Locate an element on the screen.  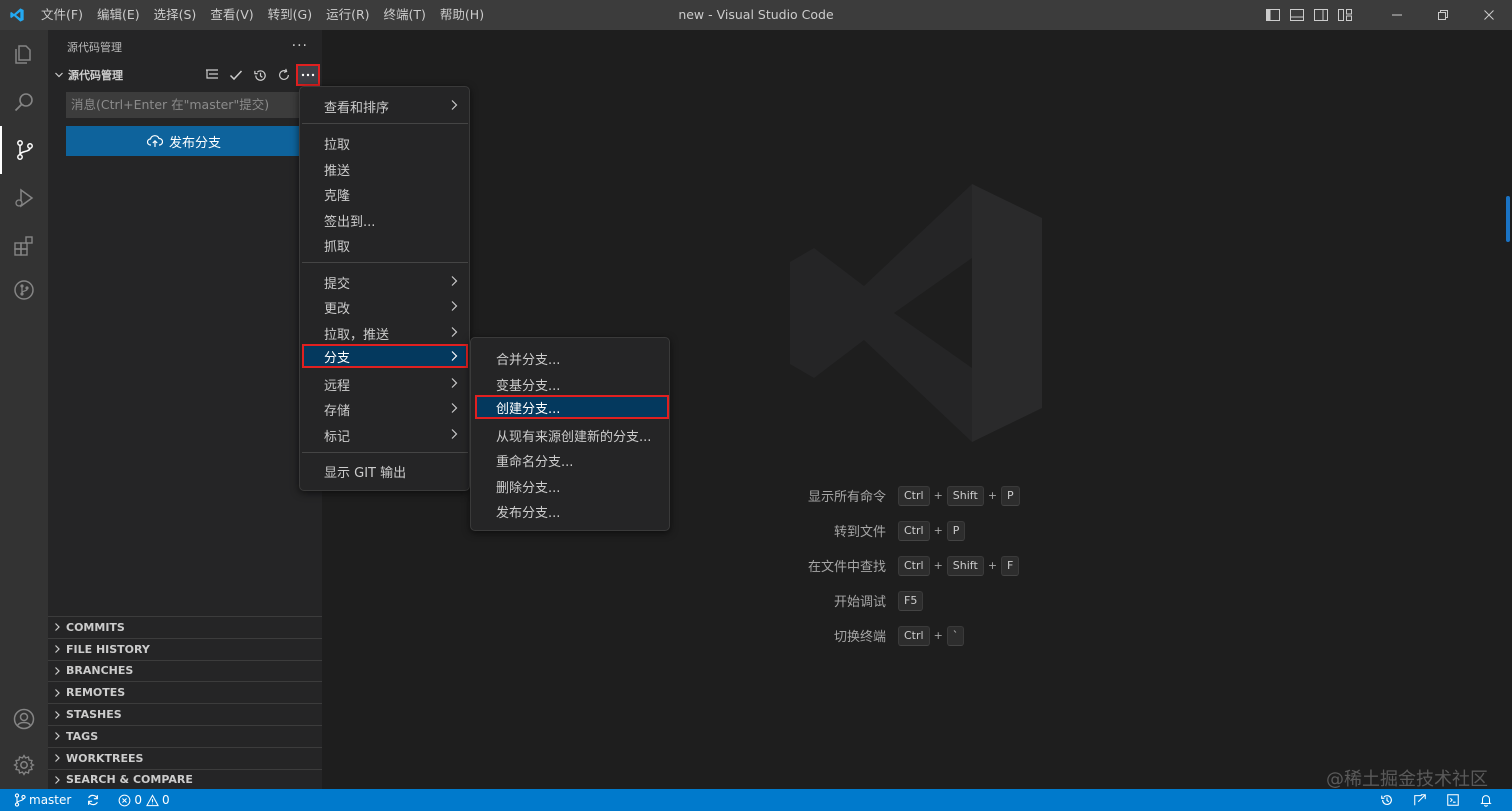
menu-item-tags: 标记 is located at coordinates (385, 435).